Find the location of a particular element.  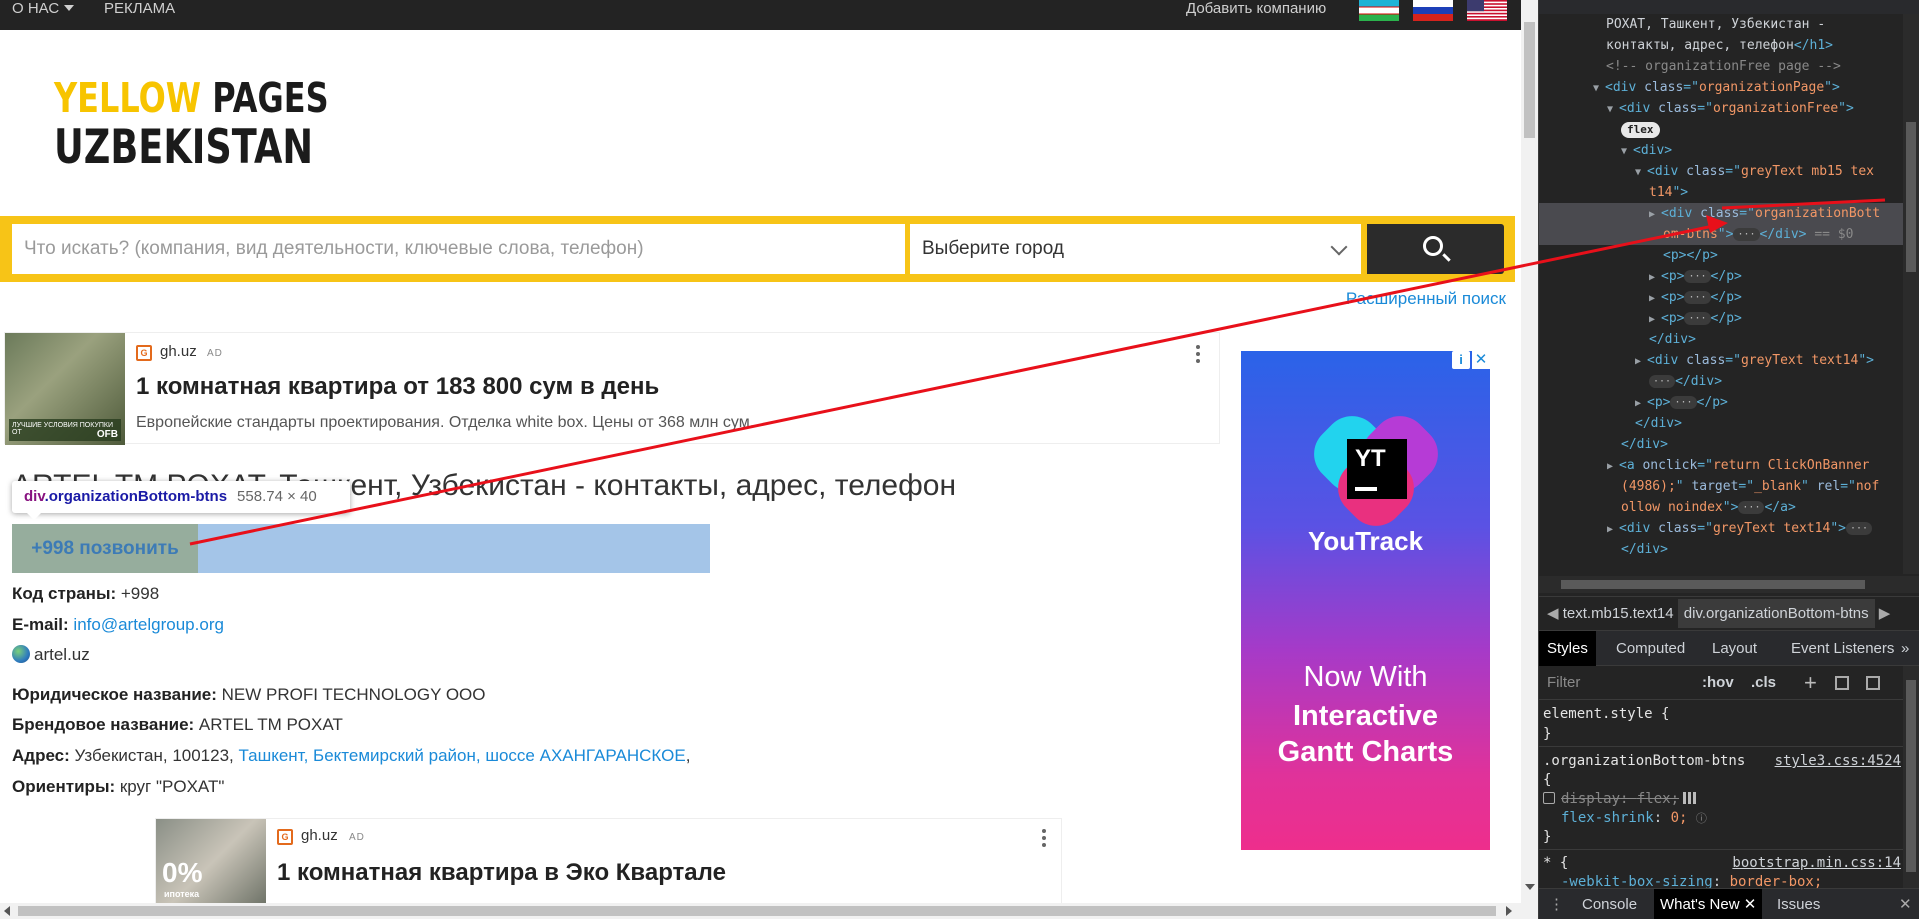

dom-text-line: POXAT, Ташкент, Узбекистан - is located at coordinates (1716, 24).